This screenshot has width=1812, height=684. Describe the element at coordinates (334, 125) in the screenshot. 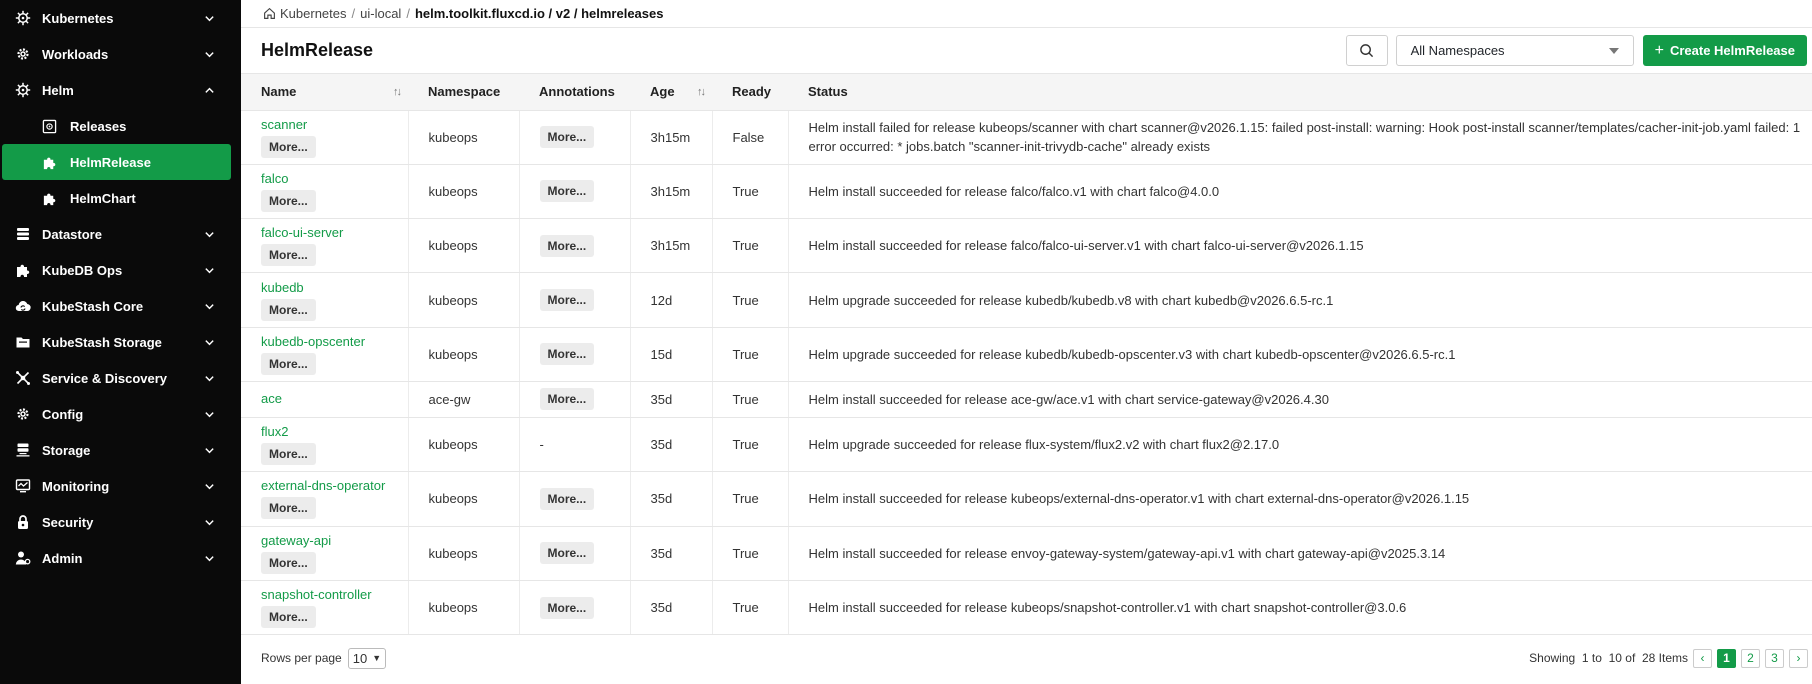

I see `release-name-link: scanner` at that location.